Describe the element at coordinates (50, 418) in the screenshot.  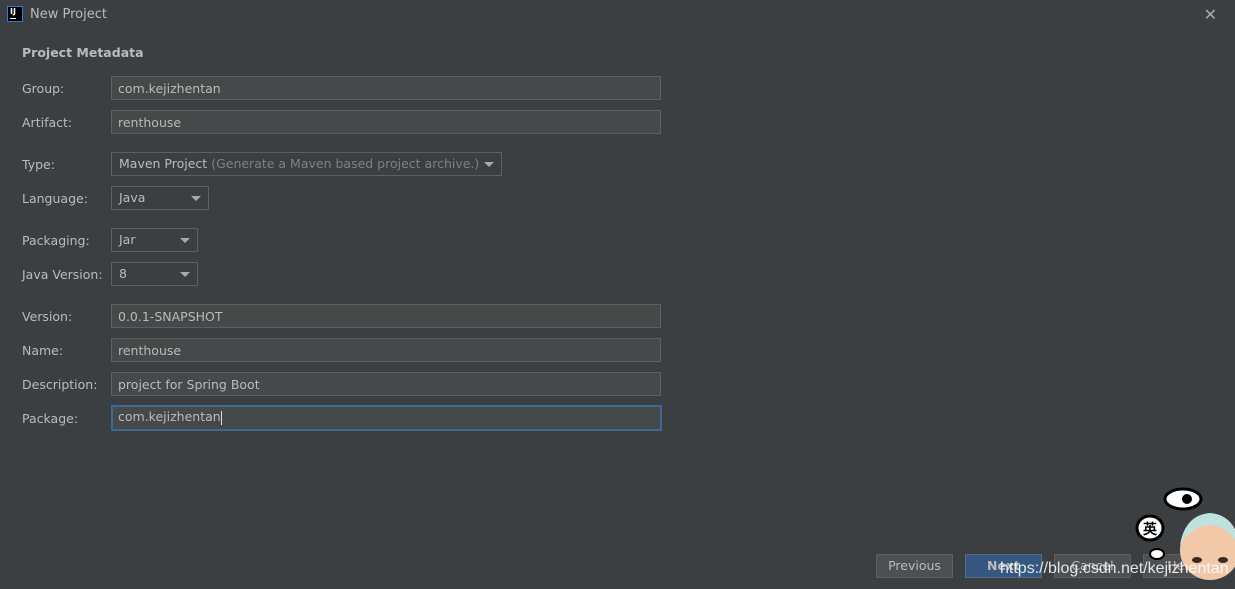
I see `package-label: Package:` at that location.